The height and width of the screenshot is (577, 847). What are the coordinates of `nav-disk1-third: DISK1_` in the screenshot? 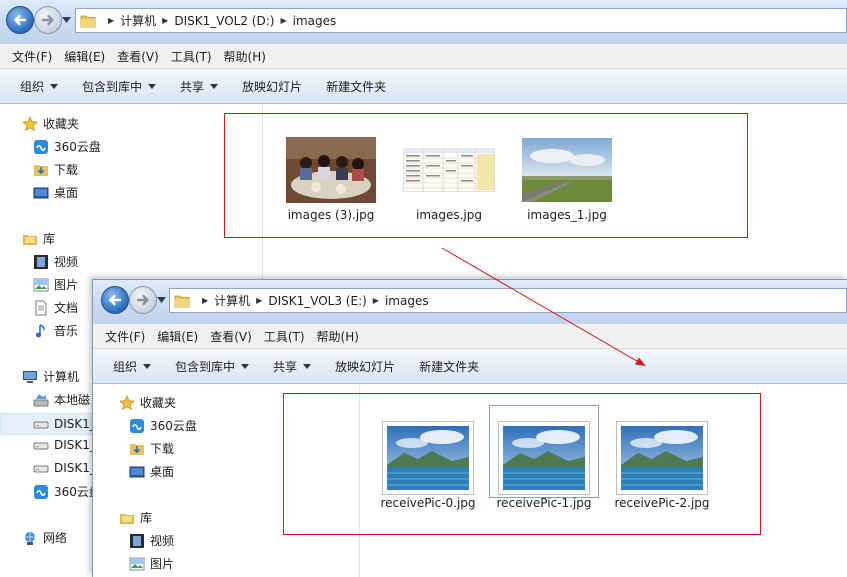 It's located at (64, 468).